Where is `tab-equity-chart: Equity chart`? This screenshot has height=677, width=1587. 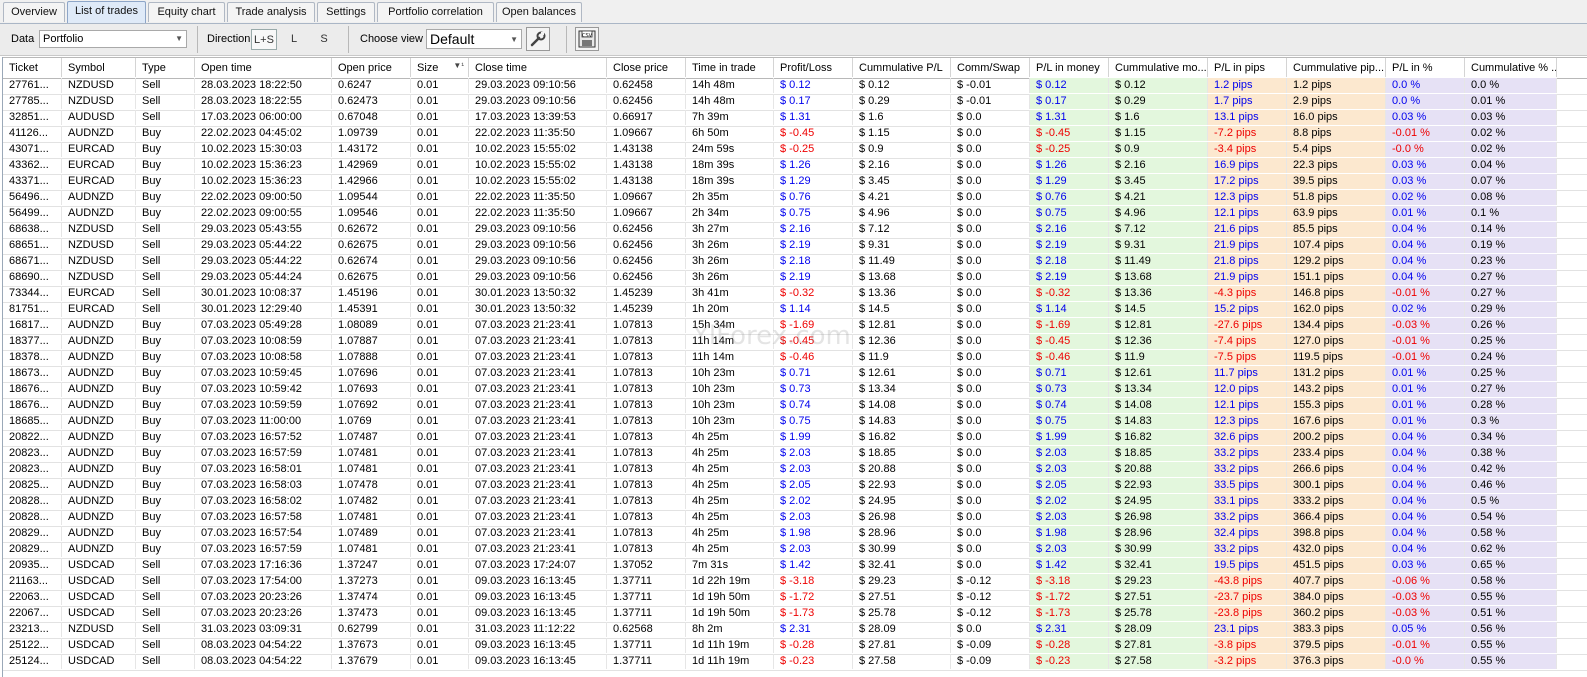 tab-equity-chart: Equity chart is located at coordinates (186, 12).